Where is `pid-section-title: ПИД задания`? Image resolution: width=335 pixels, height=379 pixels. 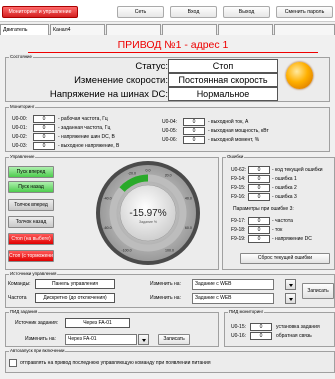
pid-section-title: ПИД задания is located at coordinates (24, 311).